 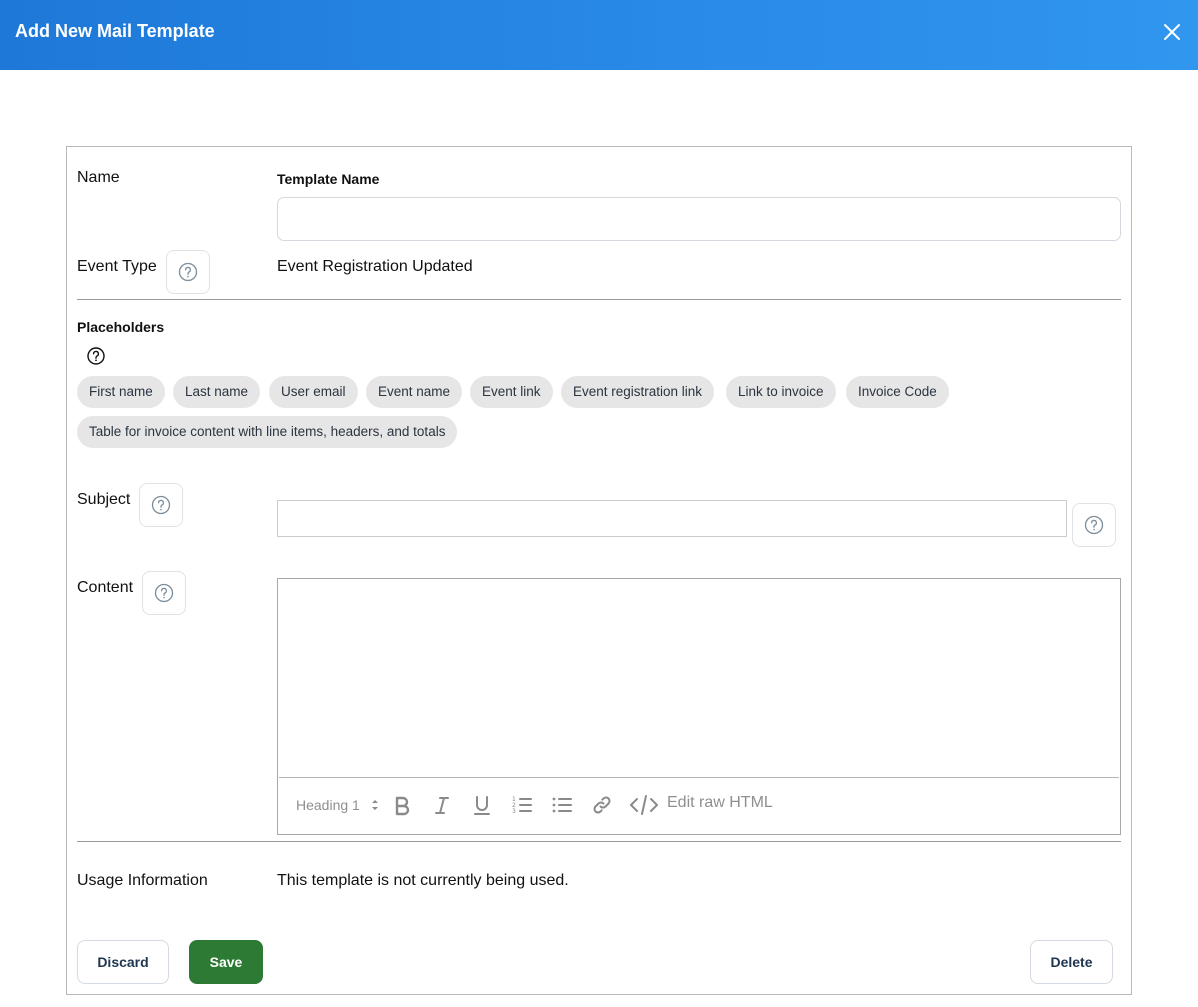 I want to click on modal-header: Add New Mail Template, so click(x=599, y=35).